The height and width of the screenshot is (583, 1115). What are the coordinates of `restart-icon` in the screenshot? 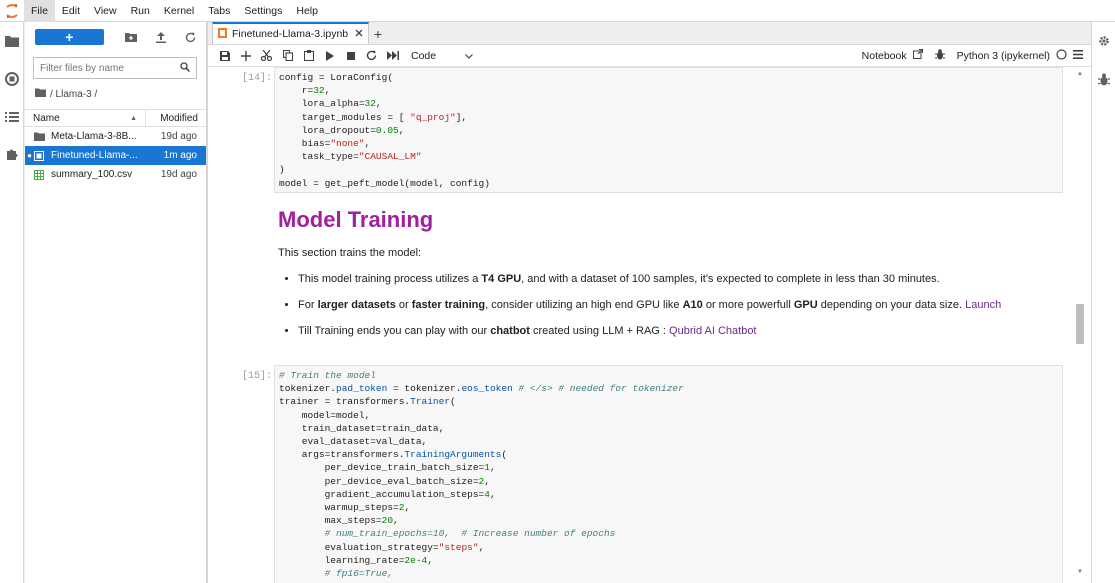 It's located at (371, 56).